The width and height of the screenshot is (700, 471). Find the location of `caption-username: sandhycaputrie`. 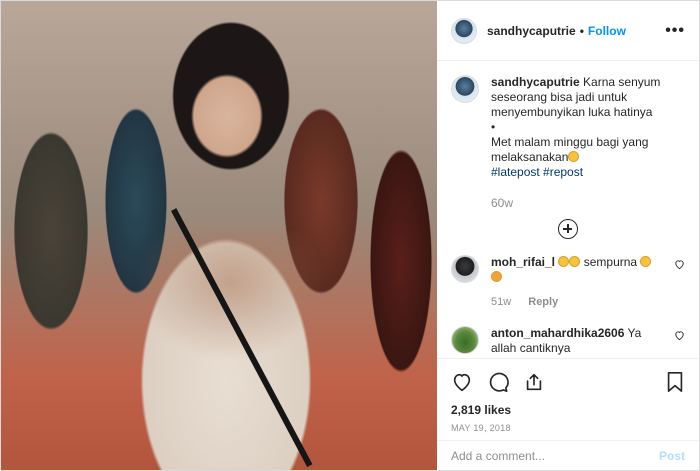

caption-username: sandhycaputrie is located at coordinates (535, 82).